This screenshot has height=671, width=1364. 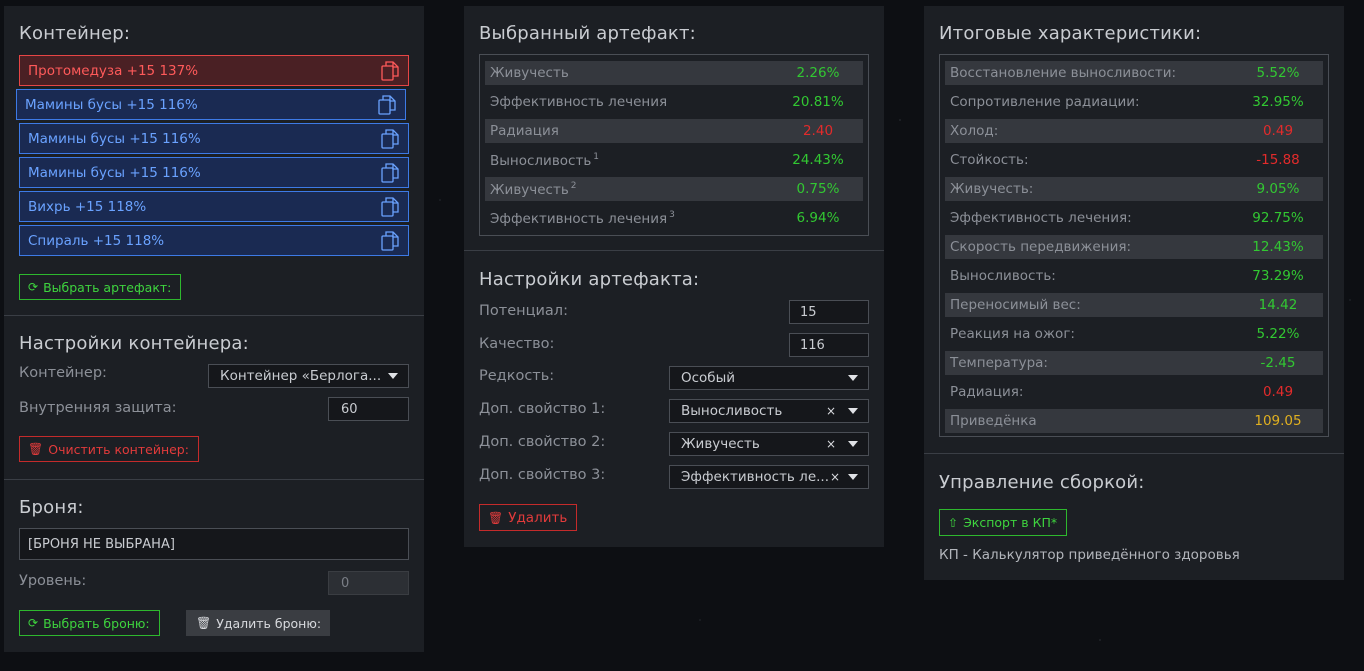 What do you see at coordinates (542, 475) in the screenshot?
I see `prop3-label: Доп. свойство 3:` at bounding box center [542, 475].